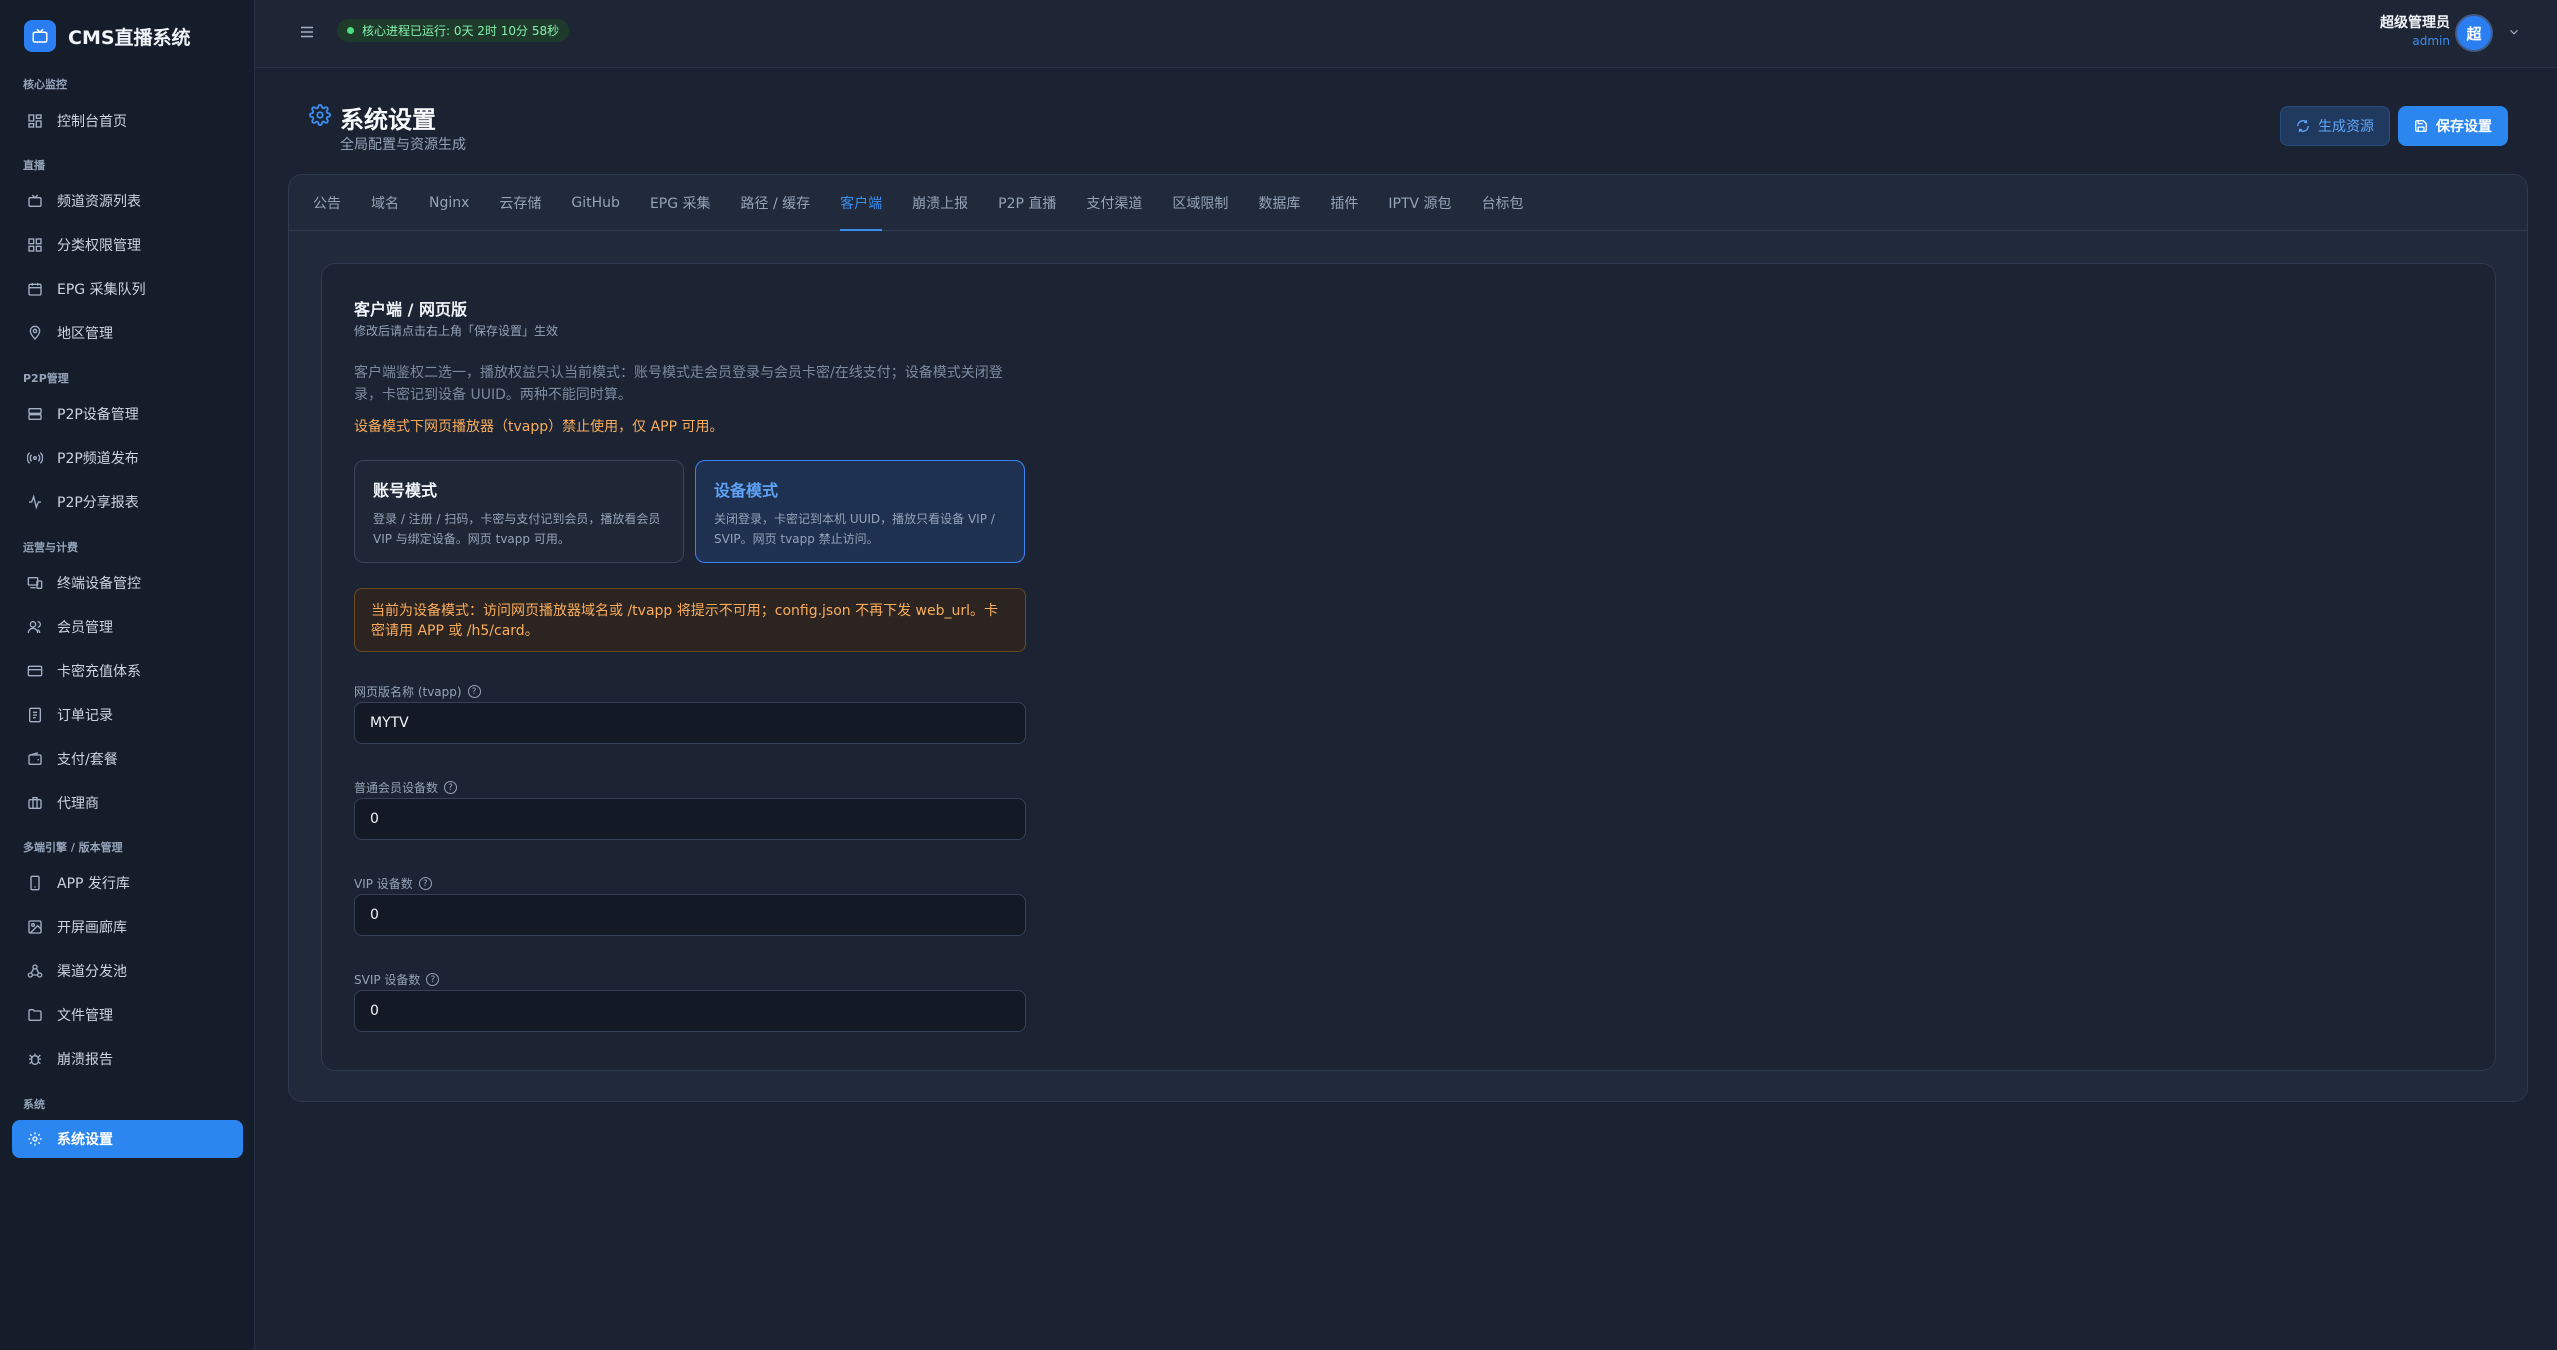 Image resolution: width=2557 pixels, height=1350 pixels. What do you see at coordinates (127, 759) in the screenshot?
I see `sidebar-item-payments: 支付/套餐` at bounding box center [127, 759].